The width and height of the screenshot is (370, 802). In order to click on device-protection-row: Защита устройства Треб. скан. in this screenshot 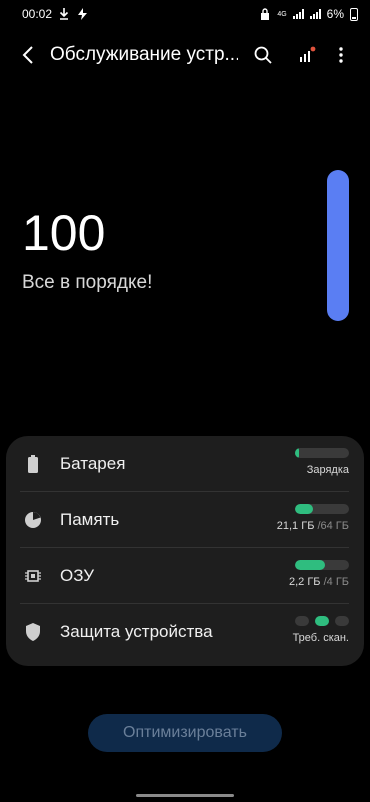, I will do `click(184, 632)`.